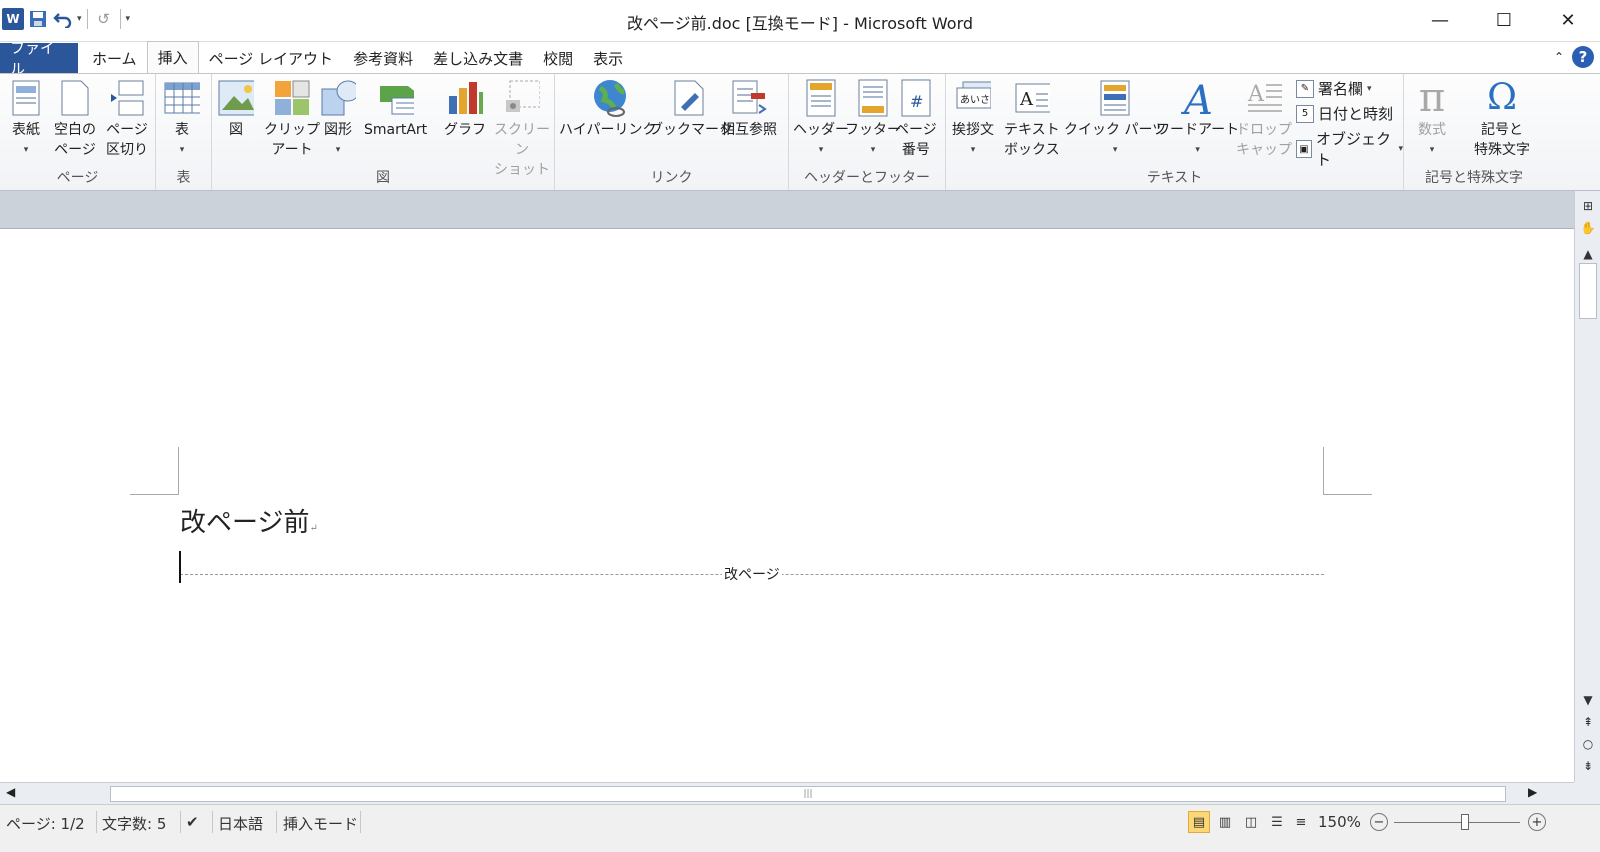 The width and height of the screenshot is (1600, 852). I want to click on cross-reference-icon, so click(749, 98).